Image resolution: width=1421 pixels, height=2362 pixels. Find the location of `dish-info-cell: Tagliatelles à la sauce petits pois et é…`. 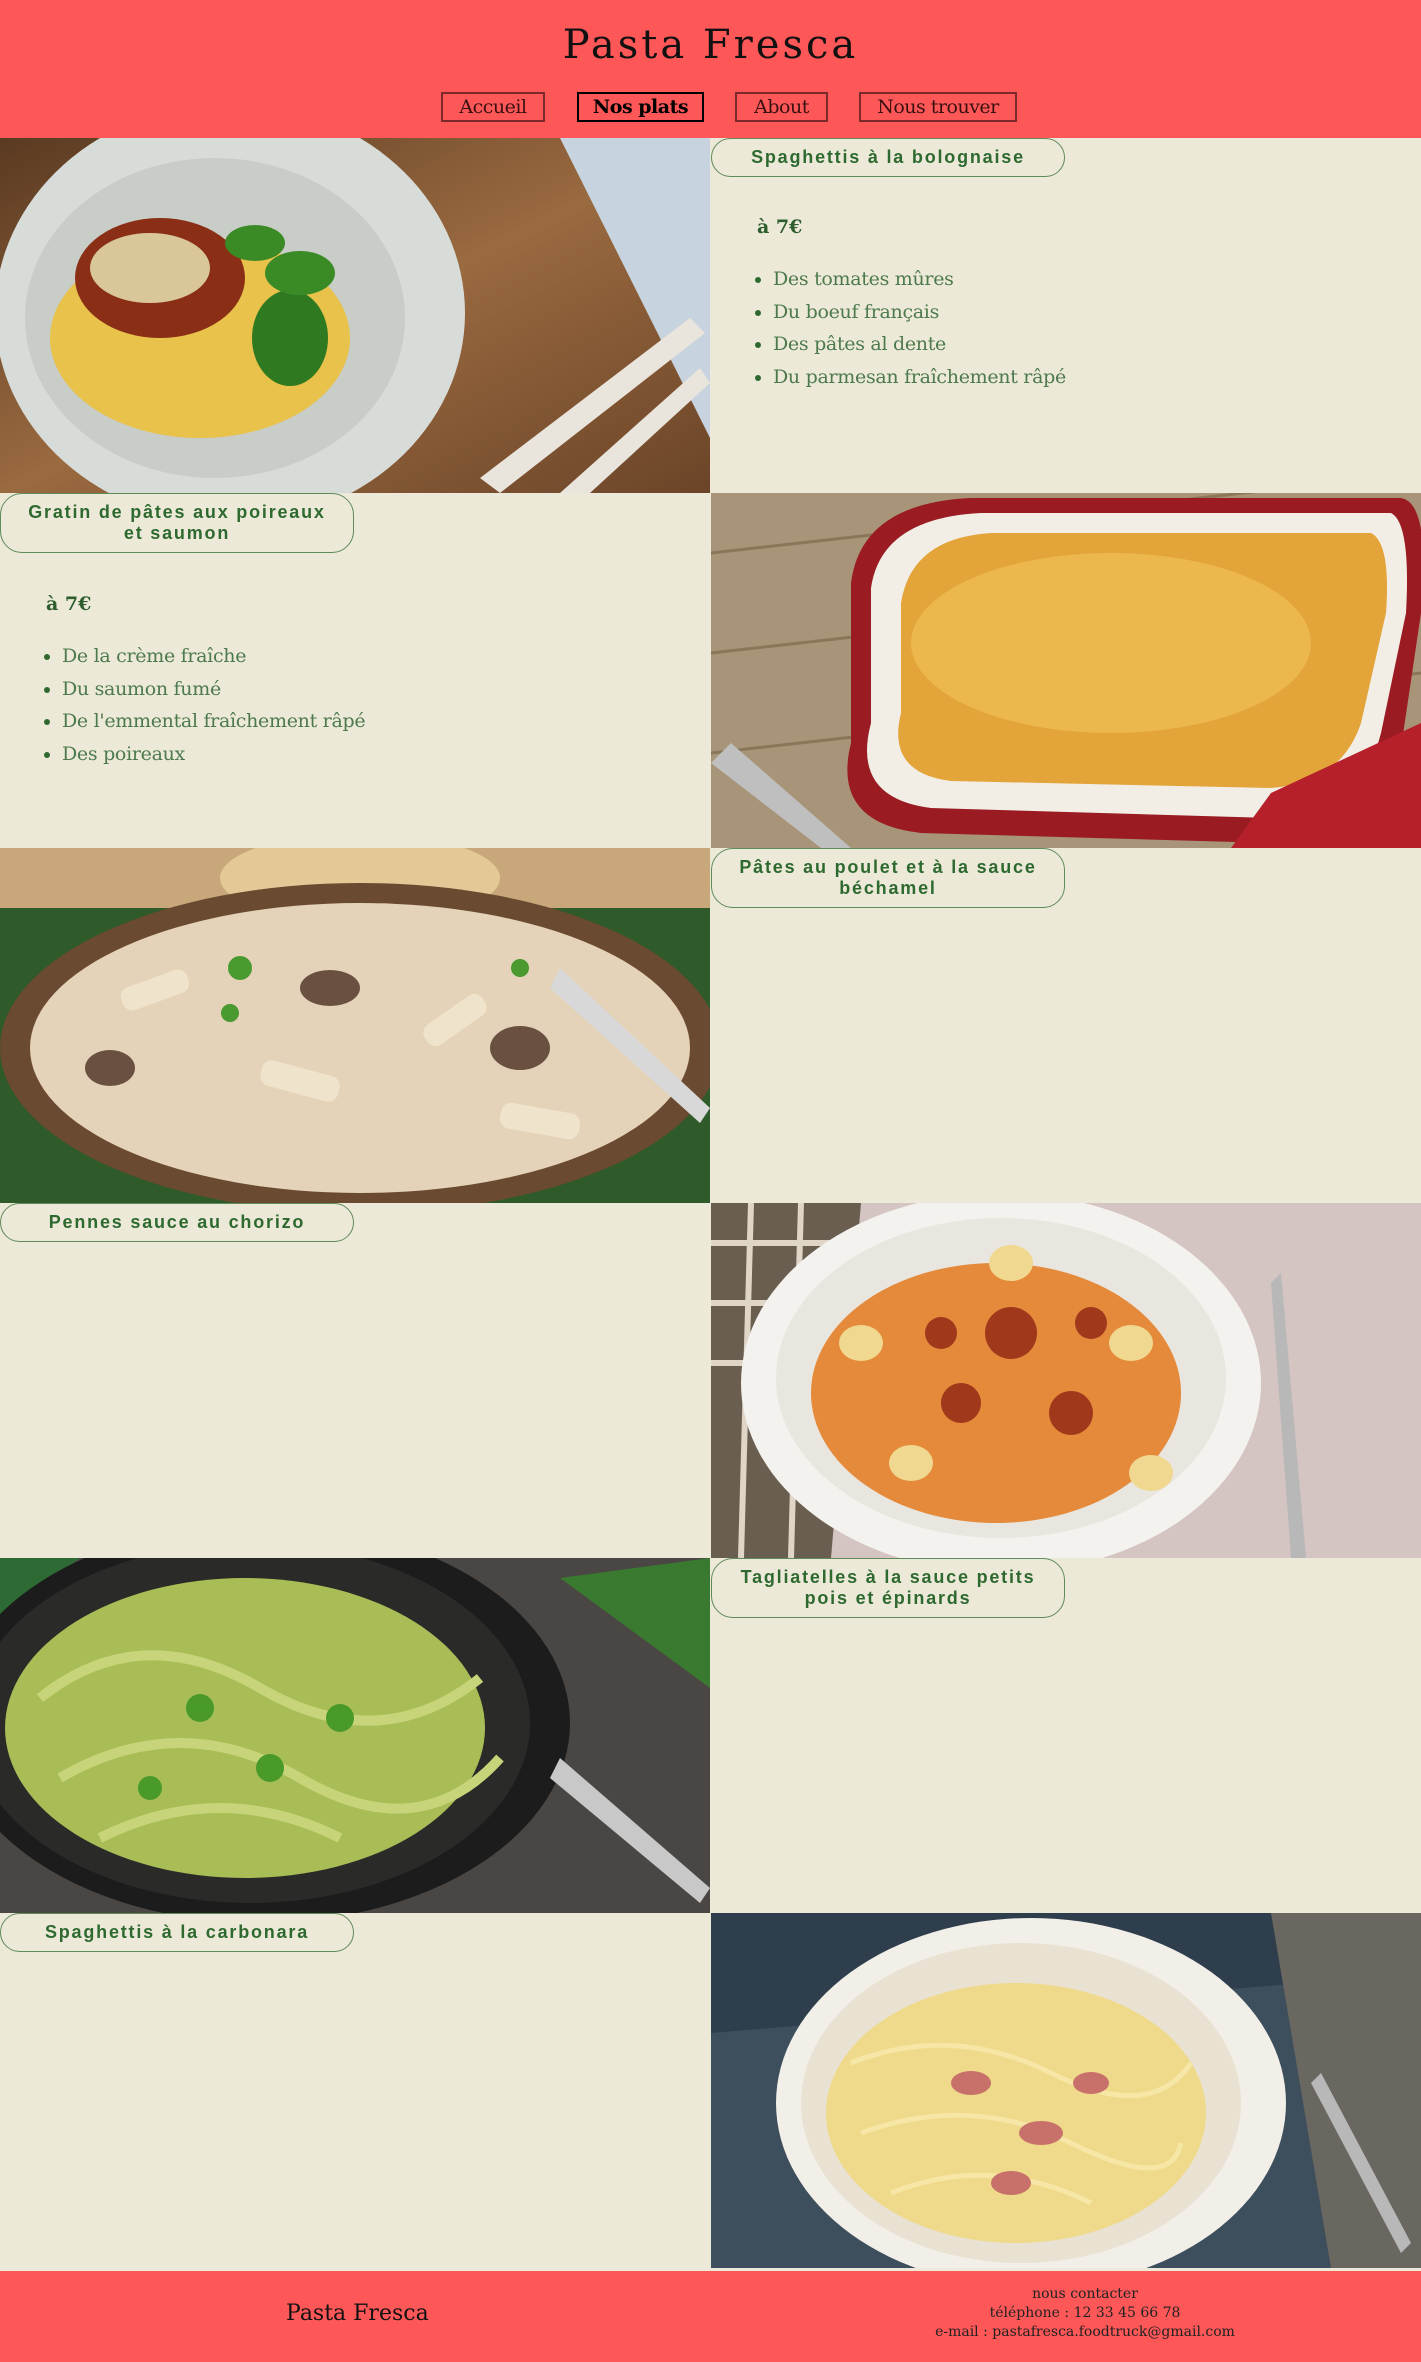

dish-info-cell: Tagliatelles à la sauce petits pois et é… is located at coordinates (1066, 1735).